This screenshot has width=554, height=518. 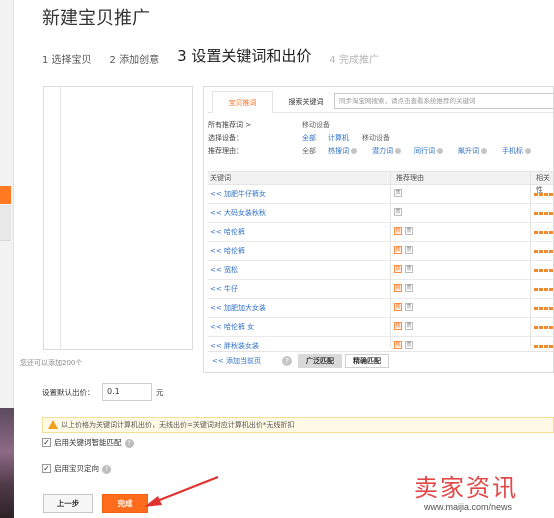 I want to click on keyword-add-link: << 加肥加大女装, so click(x=238, y=308).